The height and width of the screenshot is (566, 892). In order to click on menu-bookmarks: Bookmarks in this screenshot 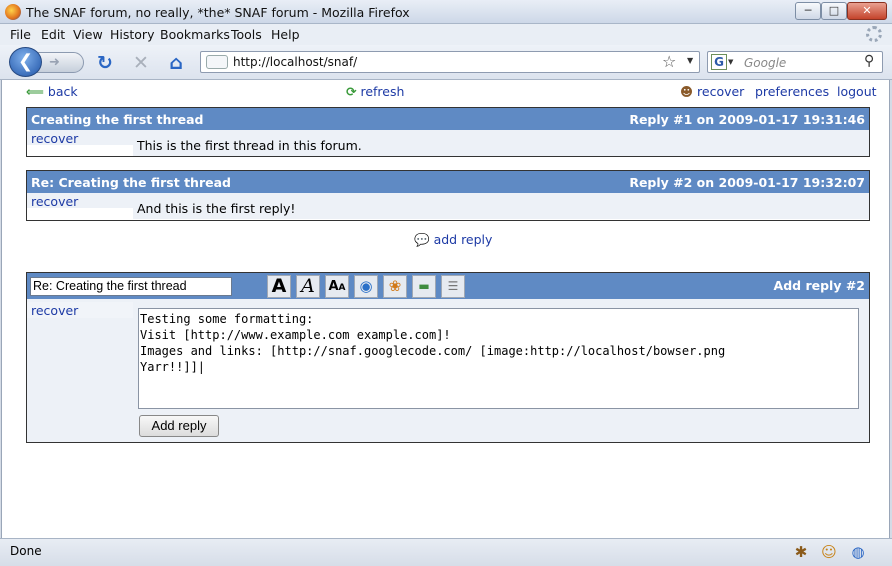, I will do `click(195, 34)`.